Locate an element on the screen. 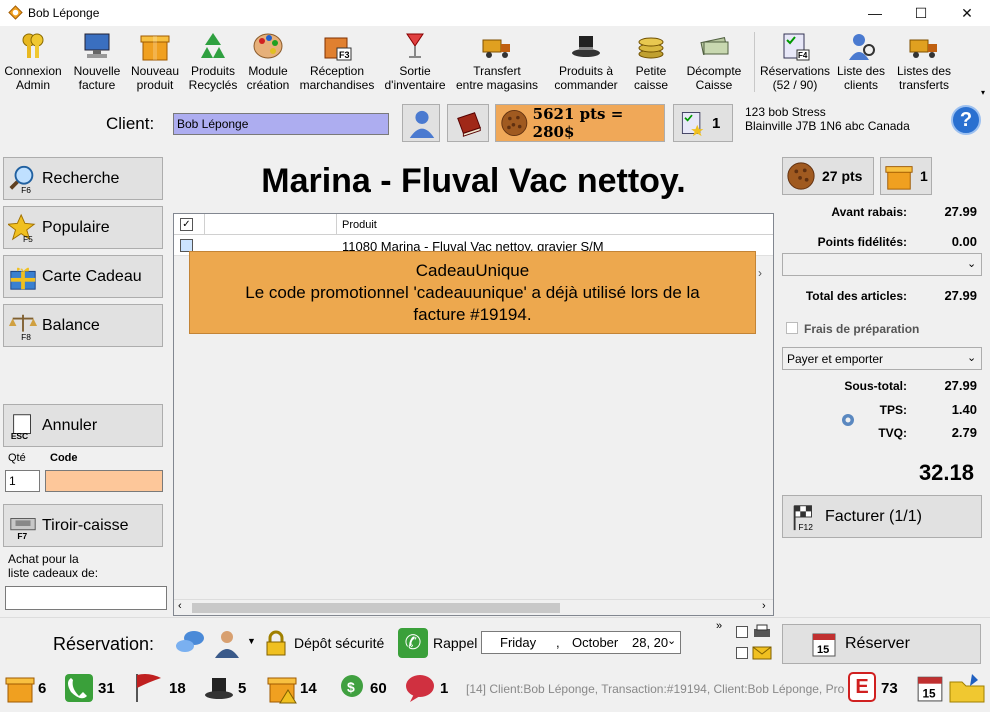 The width and height of the screenshot is (990, 712). gift-count-button: 1 is located at coordinates (906, 176).